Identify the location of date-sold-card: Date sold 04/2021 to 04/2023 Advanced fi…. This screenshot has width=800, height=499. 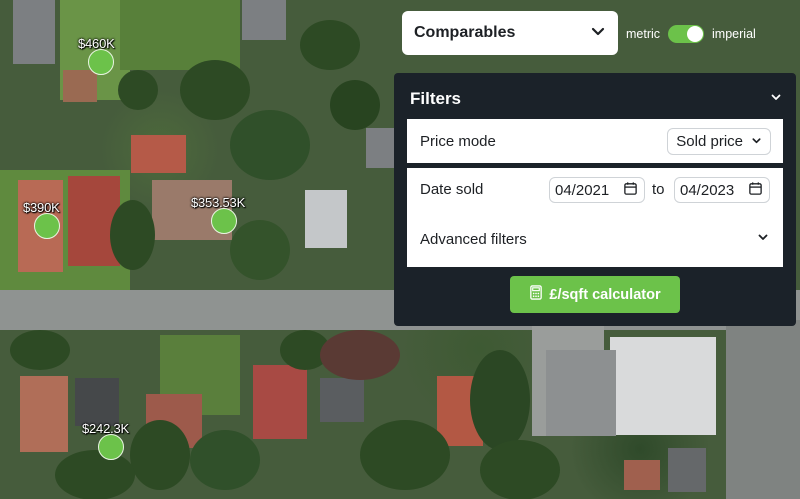
(595, 217).